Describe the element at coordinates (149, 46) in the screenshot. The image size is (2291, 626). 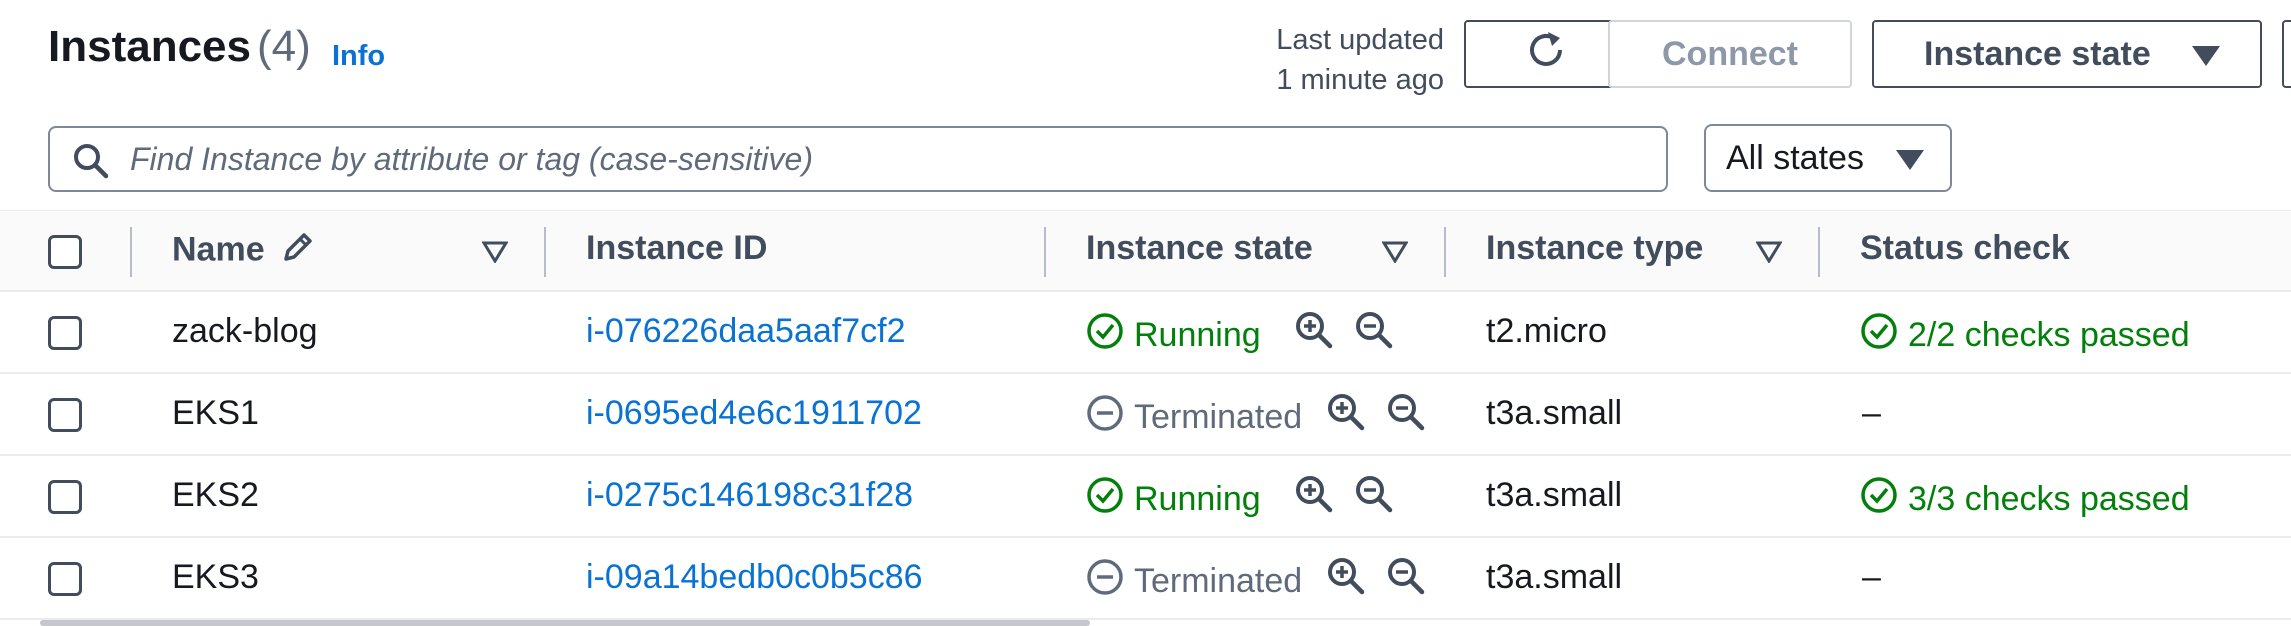
I see `page-title-text: Instances` at that location.